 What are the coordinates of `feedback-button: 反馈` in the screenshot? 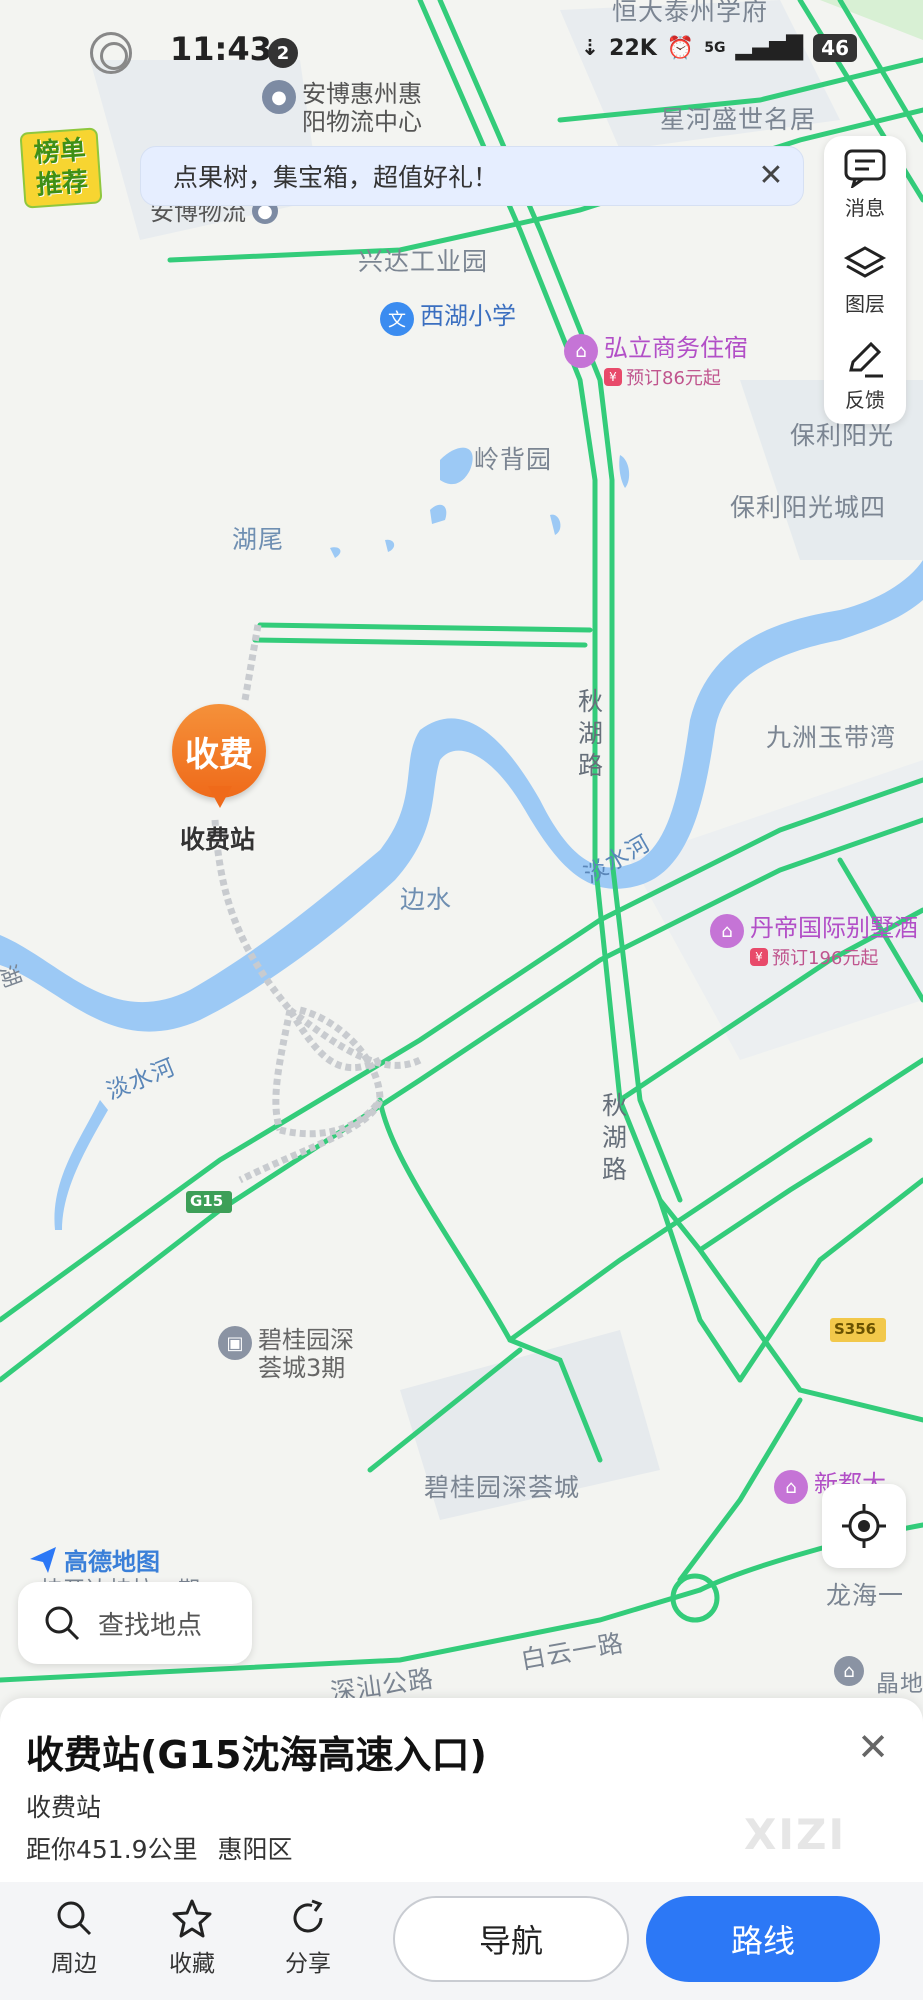 It's located at (865, 376).